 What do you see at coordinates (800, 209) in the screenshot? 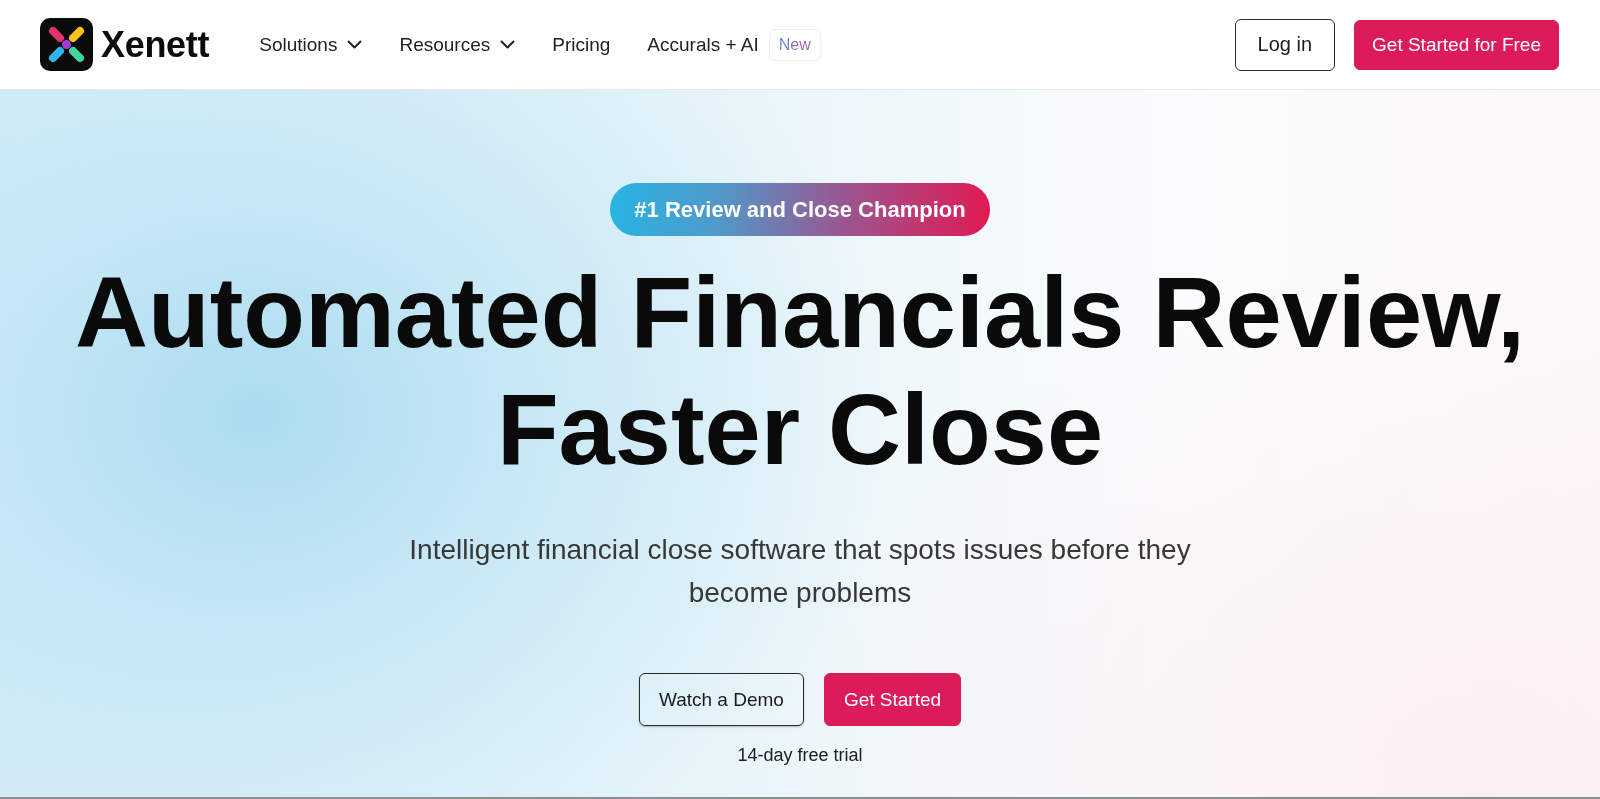
I see `award-badge: #1 Review and Close Champion` at bounding box center [800, 209].